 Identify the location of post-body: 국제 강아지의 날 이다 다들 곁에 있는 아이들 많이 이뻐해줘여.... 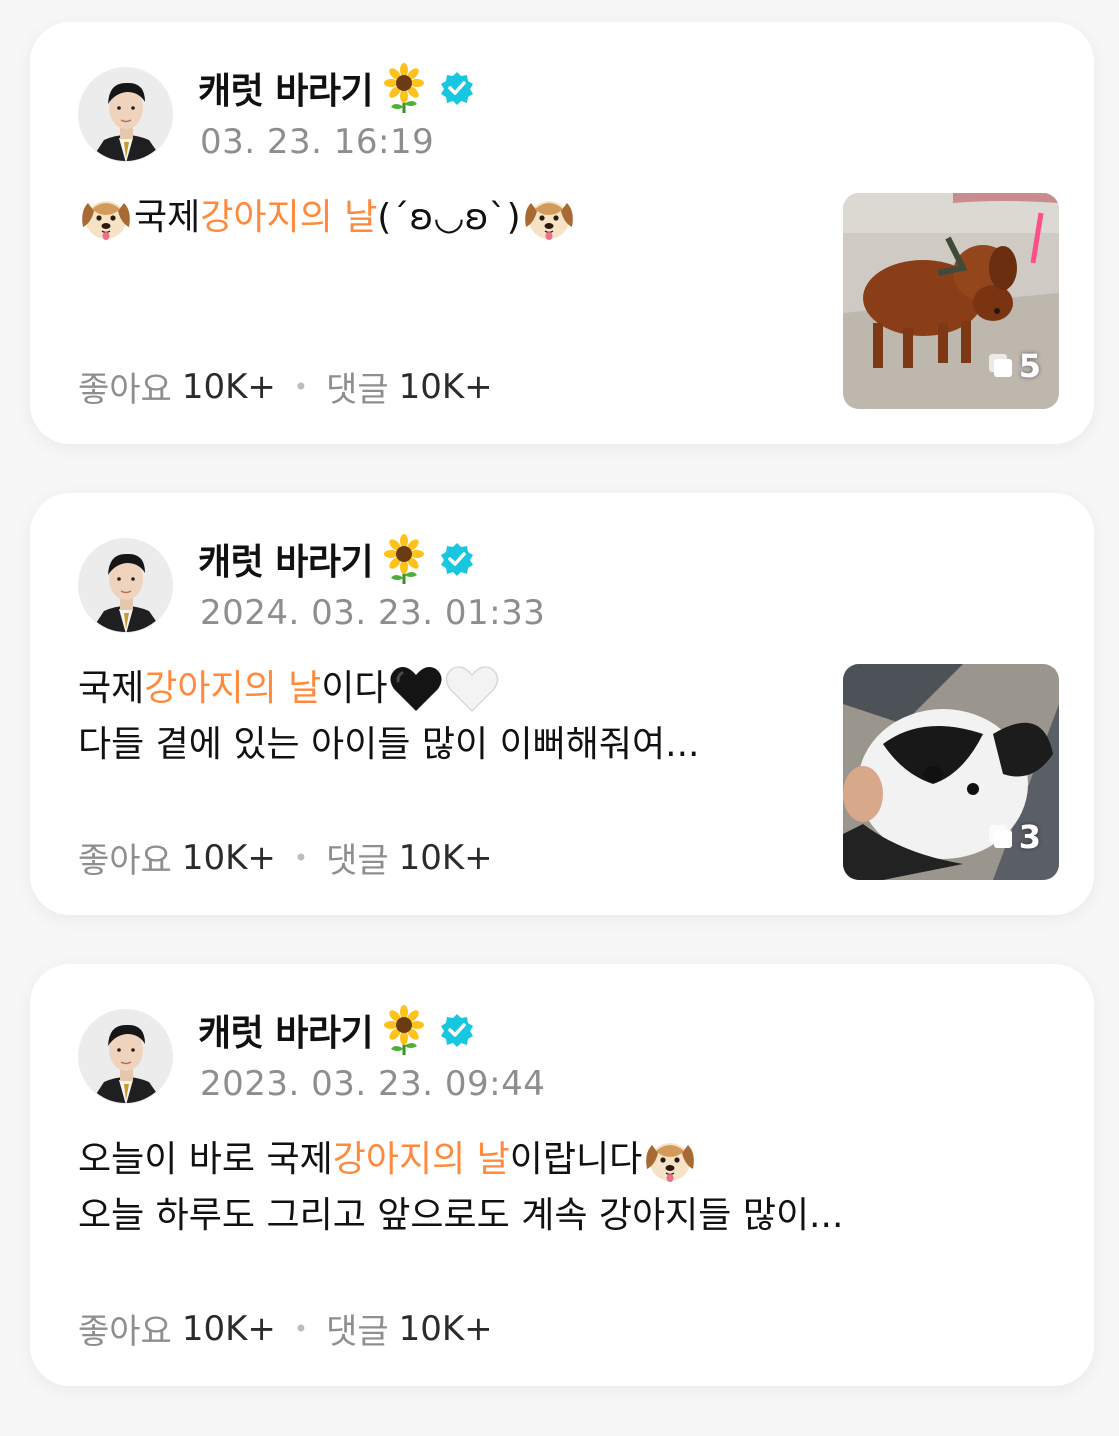
(448, 717).